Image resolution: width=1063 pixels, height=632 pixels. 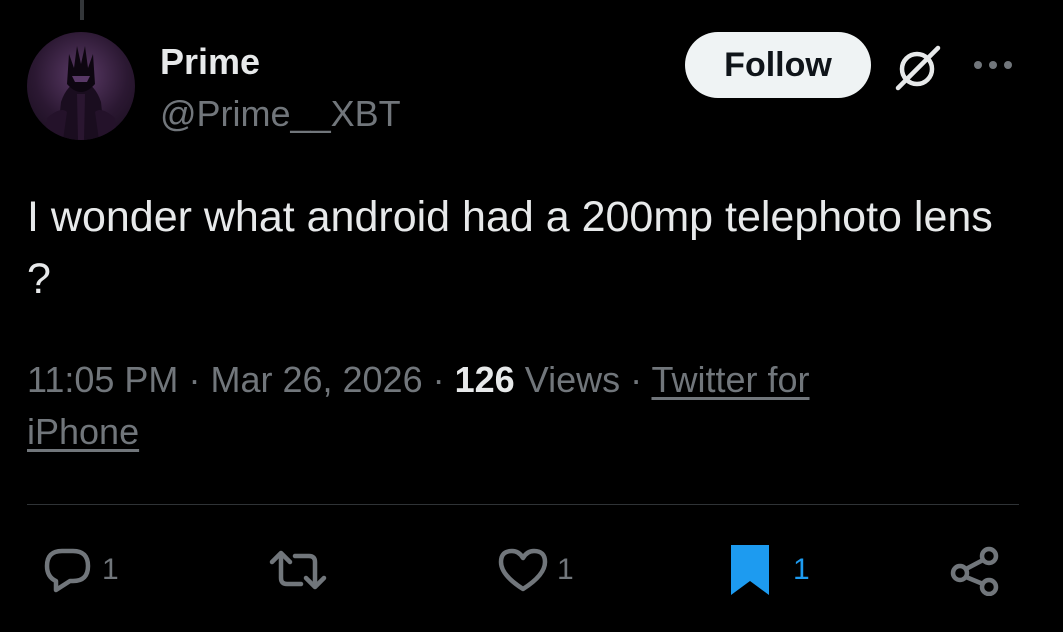 What do you see at coordinates (82, 10) in the screenshot?
I see `thread-connector-line` at bounding box center [82, 10].